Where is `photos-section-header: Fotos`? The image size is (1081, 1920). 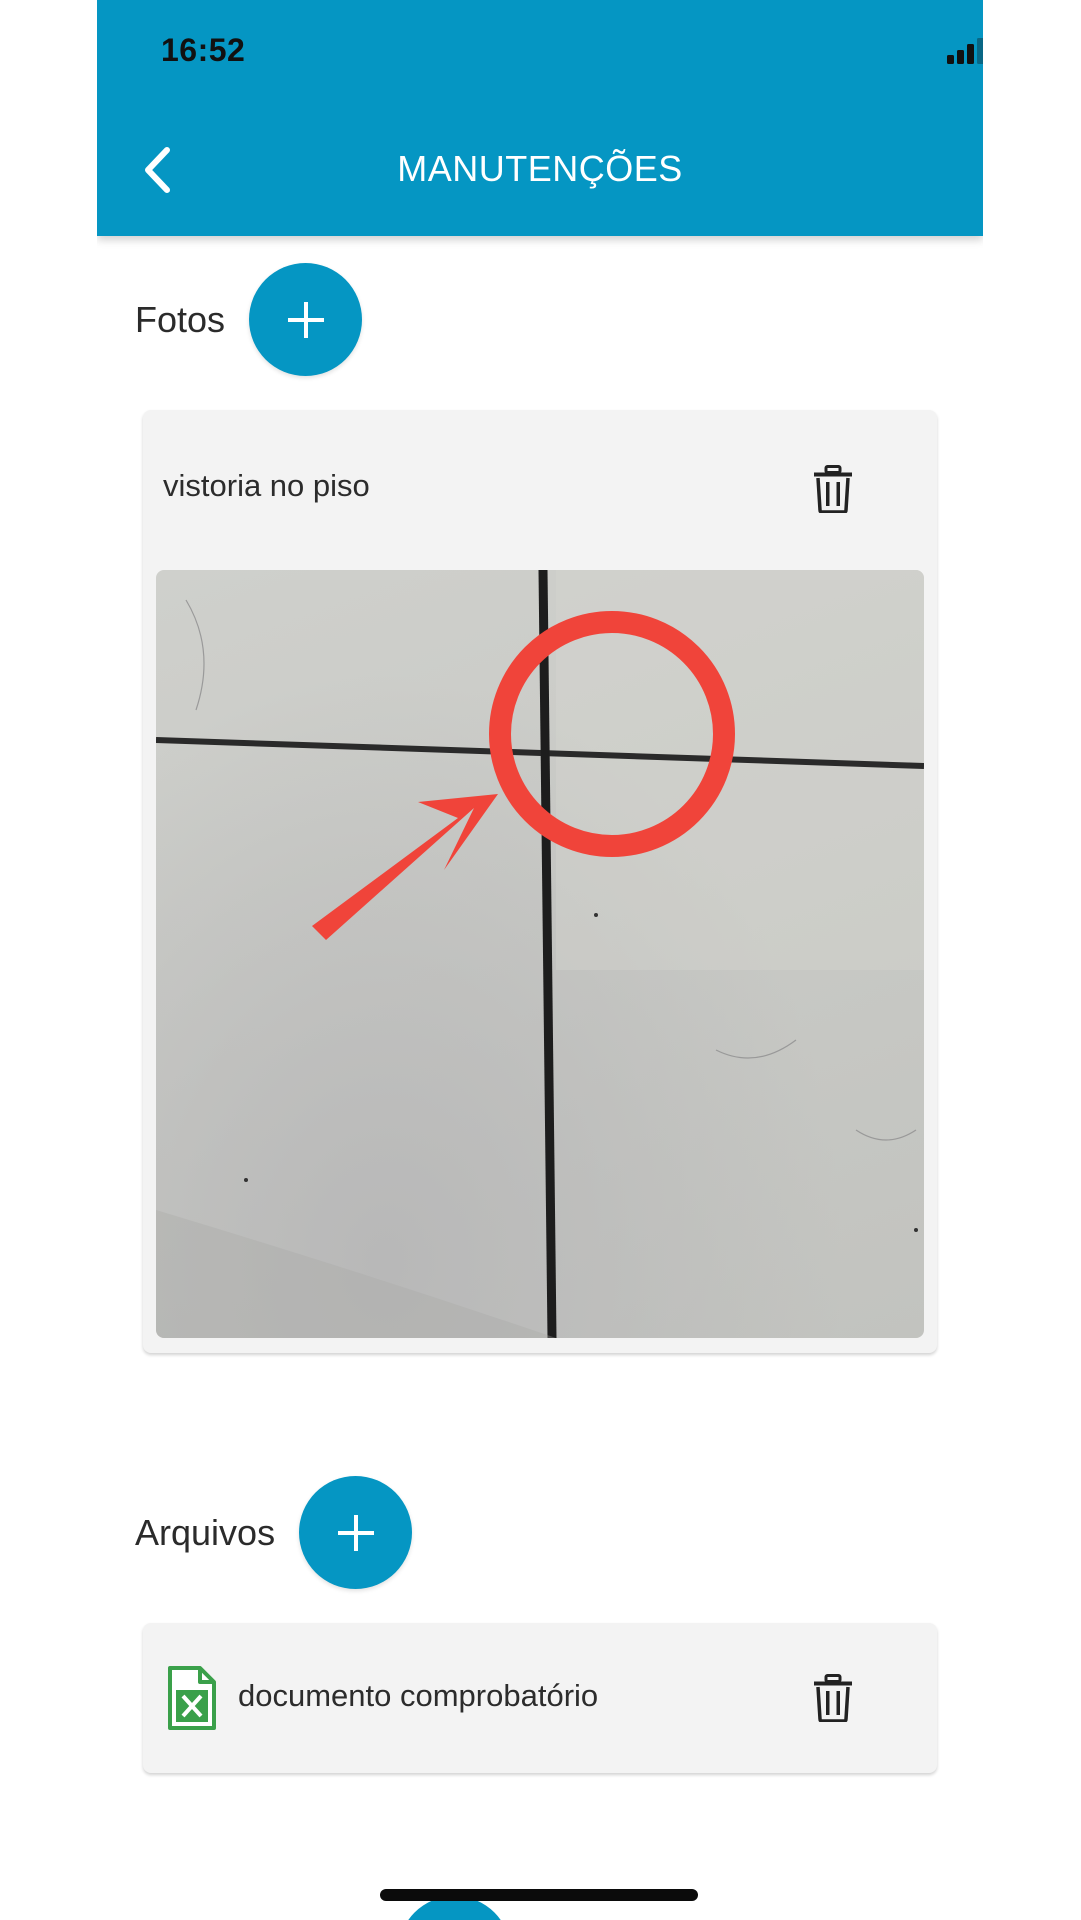 photos-section-header: Fotos is located at coordinates (249, 319).